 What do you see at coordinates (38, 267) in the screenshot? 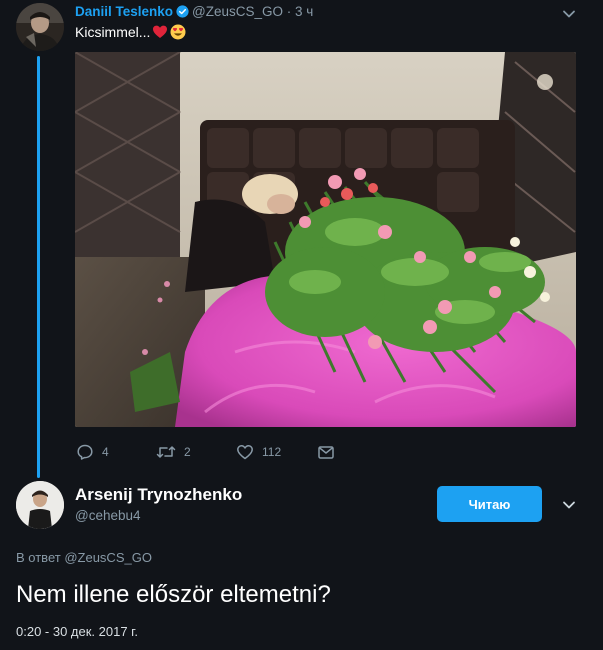
I see `thread-connector-line` at bounding box center [38, 267].